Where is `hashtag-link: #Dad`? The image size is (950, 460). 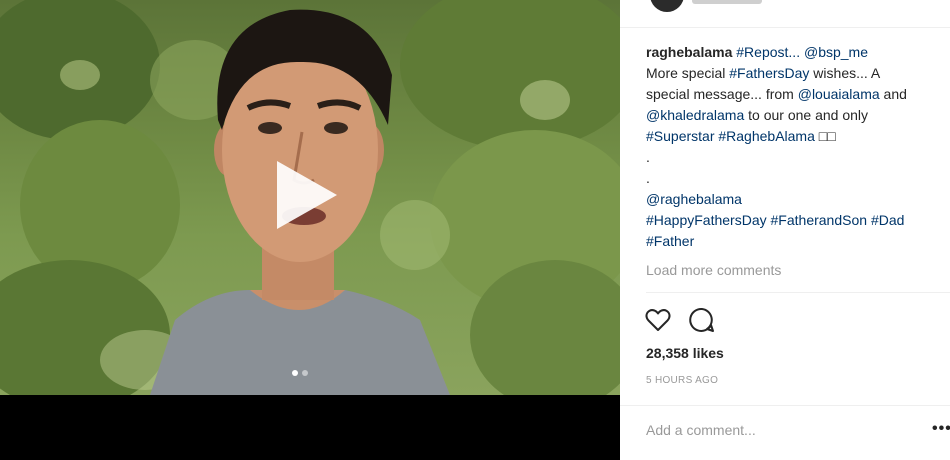
hashtag-link: #Dad is located at coordinates (887, 220).